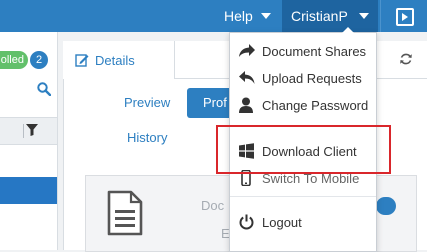 The height and width of the screenshot is (252, 427). I want to click on document-field-label: Doc, so click(213, 205).